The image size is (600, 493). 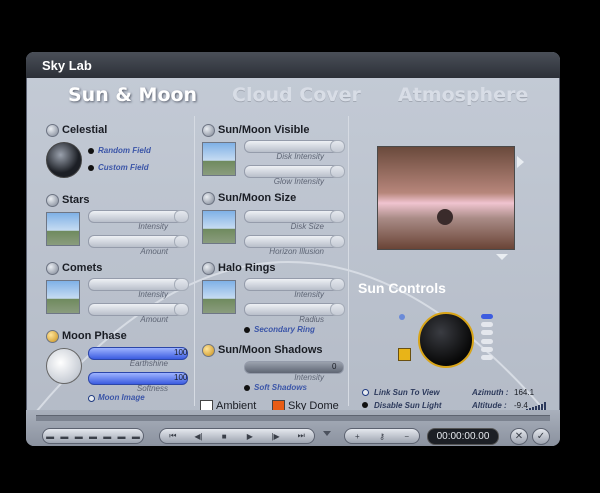 What do you see at coordinates (502, 257) in the screenshot?
I see `preview-arrow-down-icon` at bounding box center [502, 257].